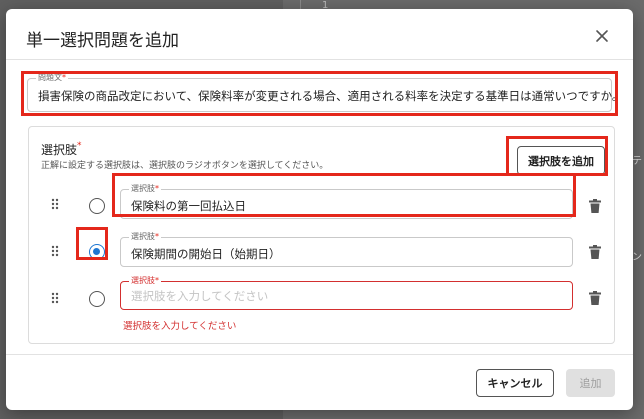 The image size is (644, 419). I want to click on choice-3-error: 選択肢を入力してください, so click(180, 326).